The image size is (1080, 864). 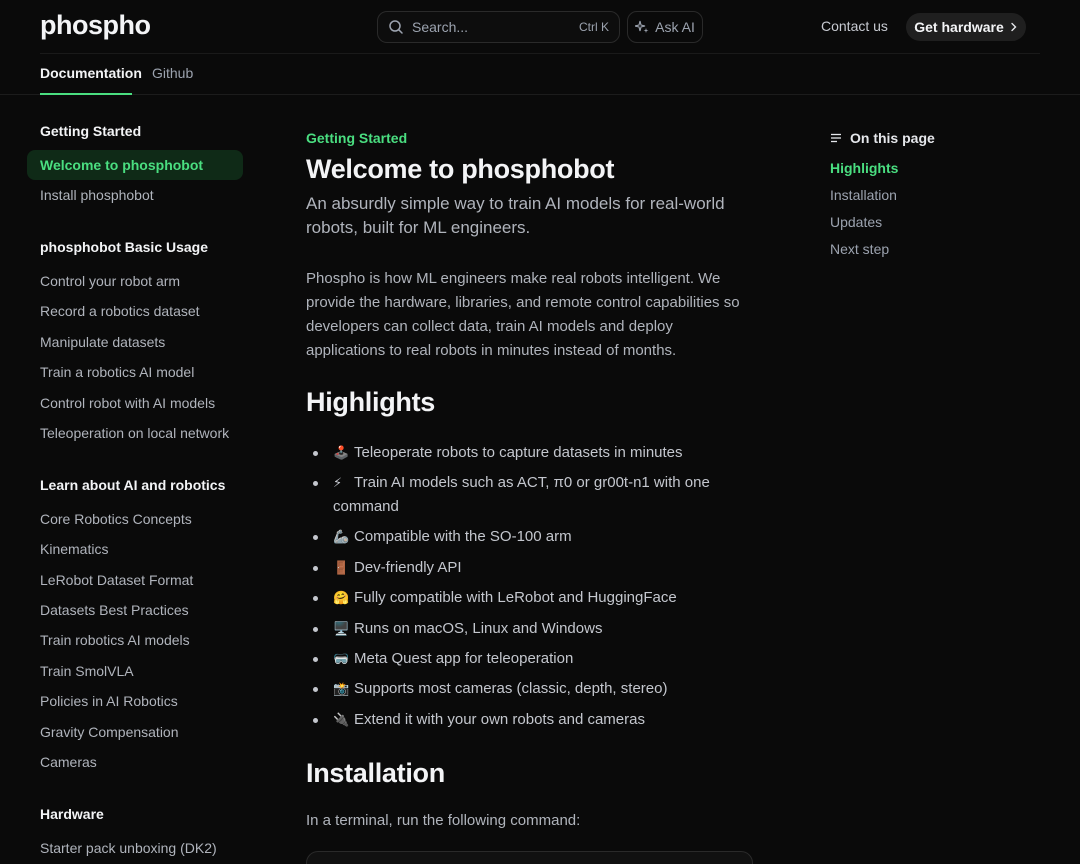 What do you see at coordinates (117, 372) in the screenshot?
I see `sidebar-item: Train a robotics AI model` at bounding box center [117, 372].